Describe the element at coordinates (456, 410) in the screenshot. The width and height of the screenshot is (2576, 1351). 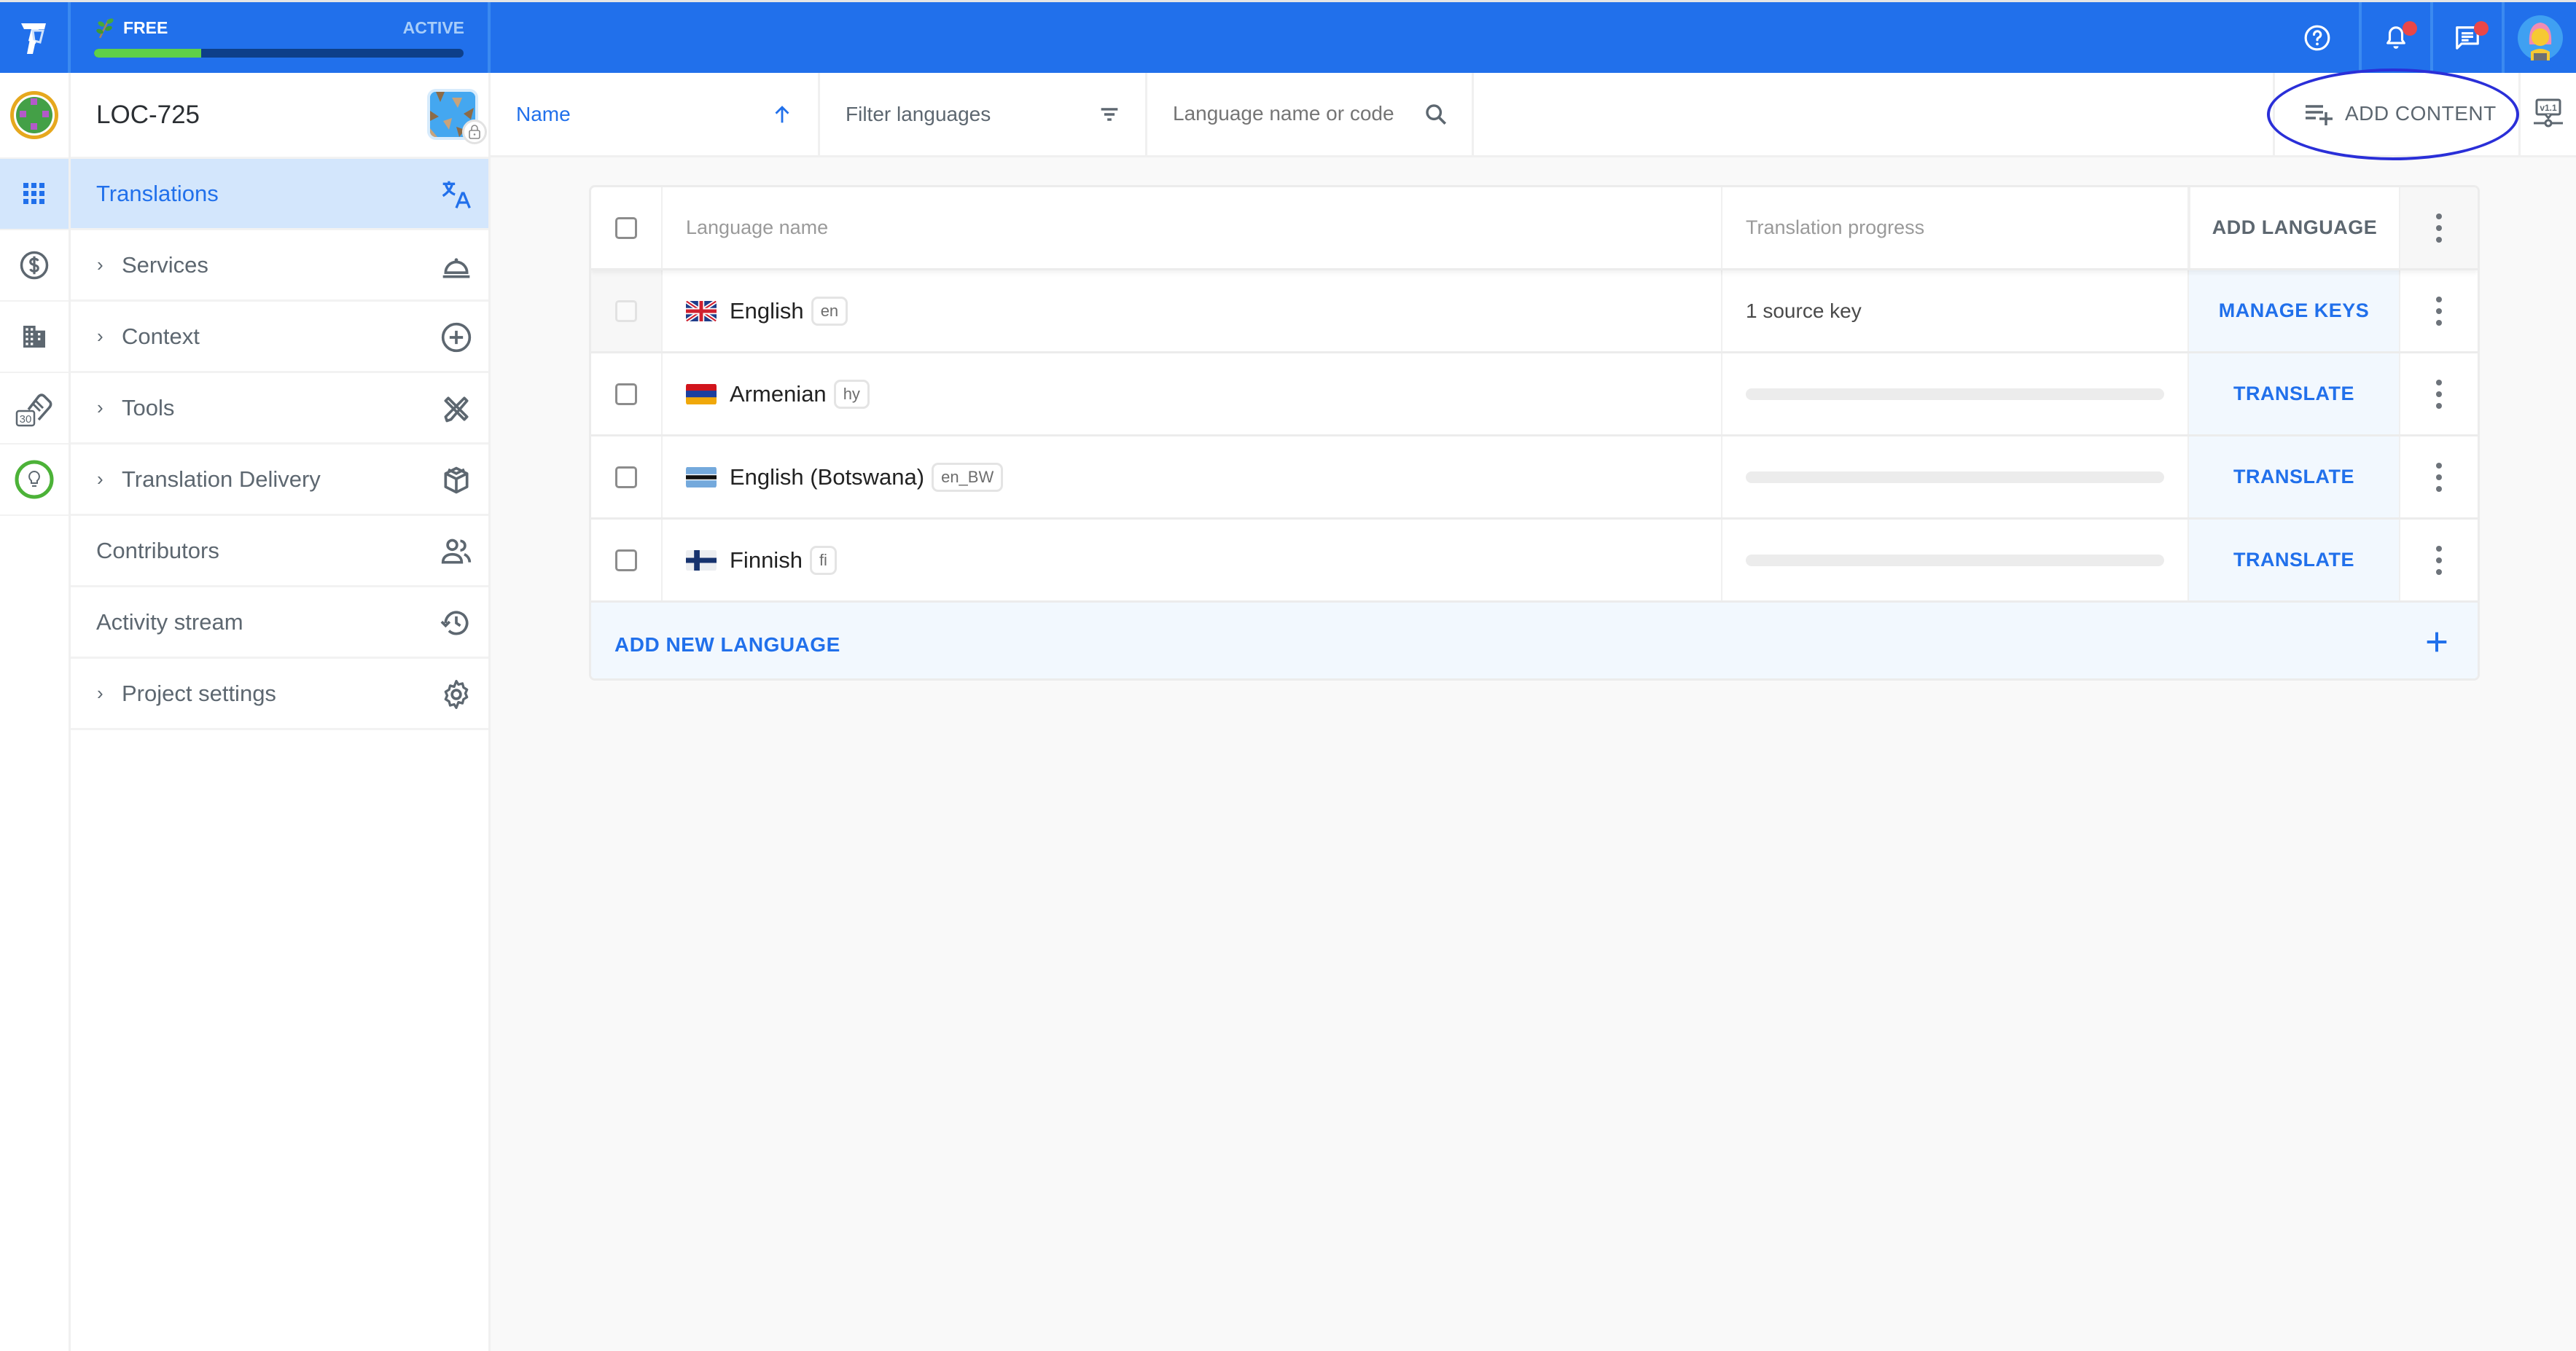
I see `tools-icon` at that location.